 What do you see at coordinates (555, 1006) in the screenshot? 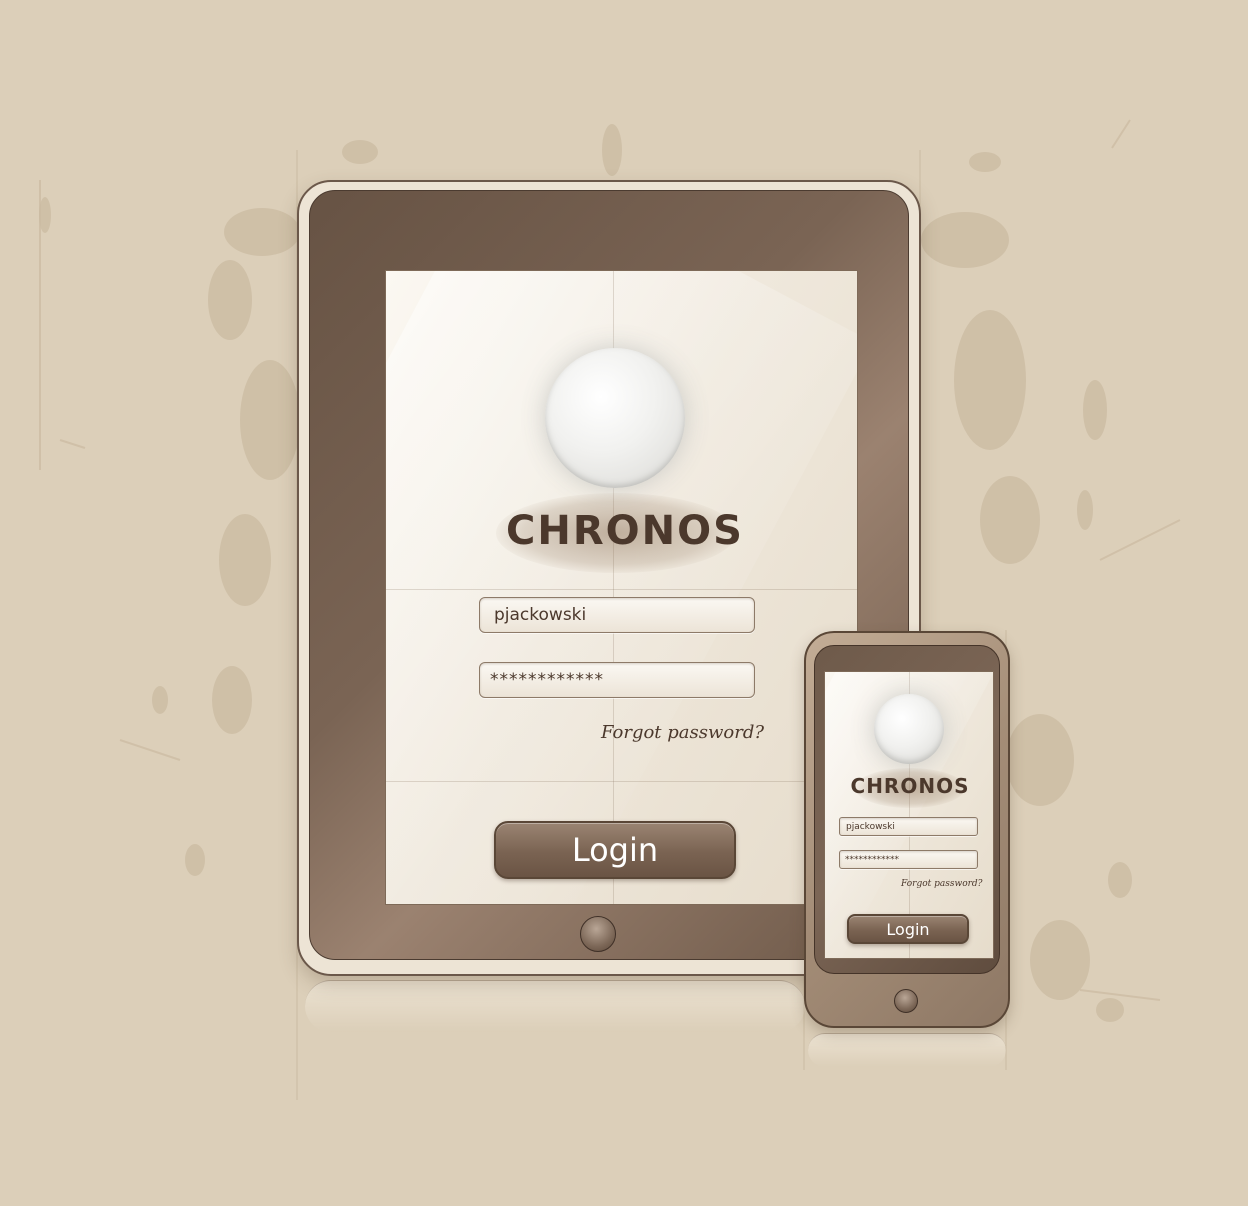
I see `tablet-reflection` at bounding box center [555, 1006].